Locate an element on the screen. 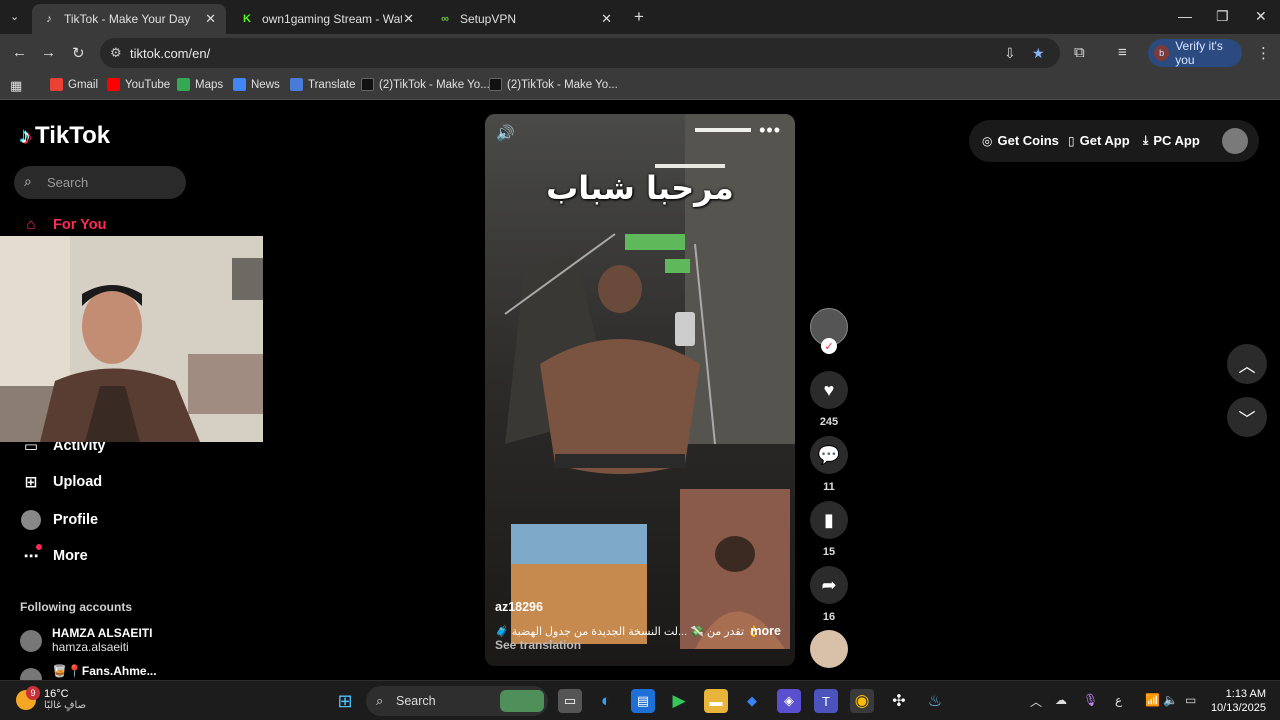 This screenshot has width=1280, height=720. media-controls-icon: ≡ is located at coordinates (1122, 52).